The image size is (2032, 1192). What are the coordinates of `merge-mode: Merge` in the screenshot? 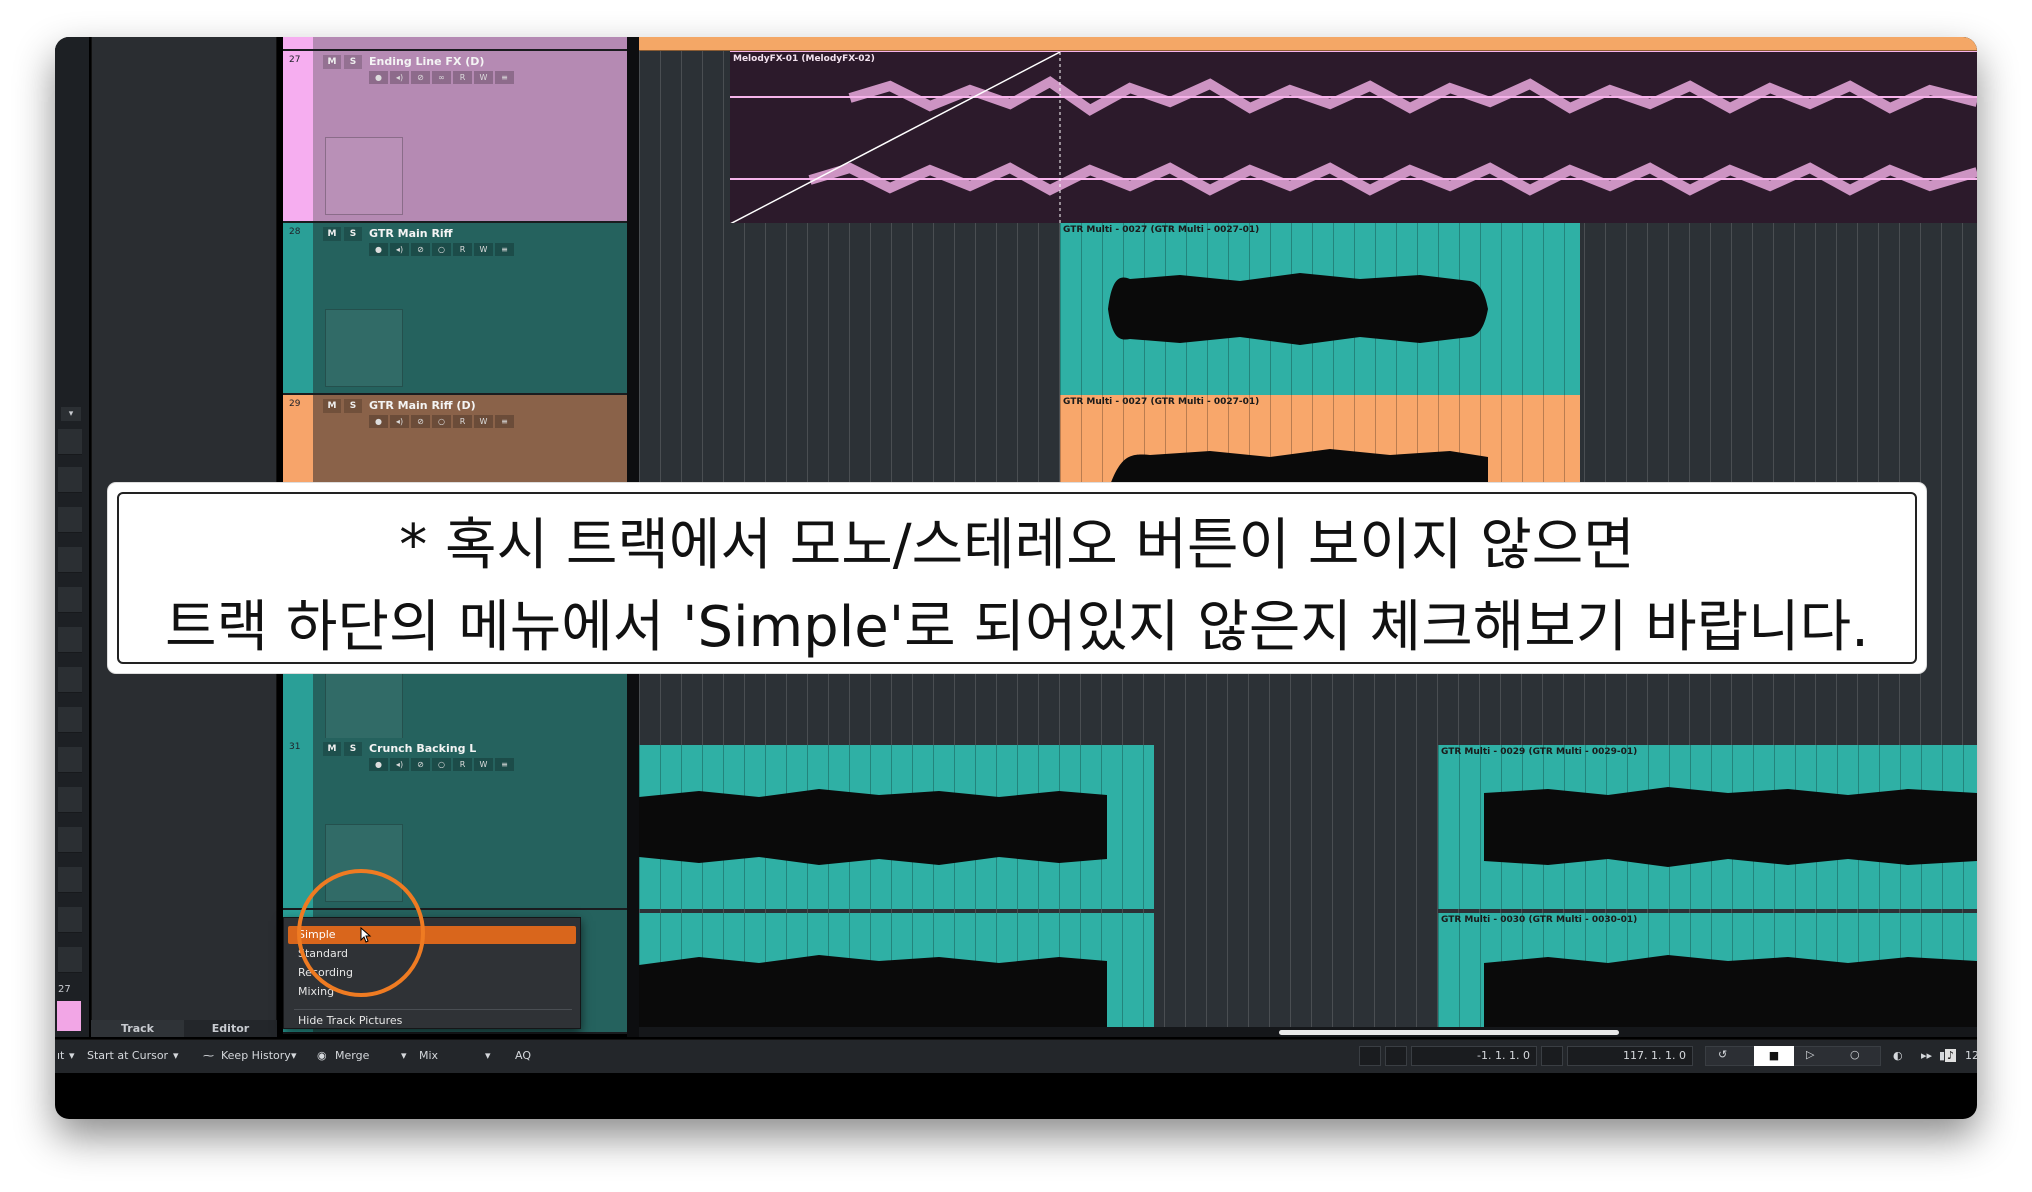 It's located at (352, 1055).